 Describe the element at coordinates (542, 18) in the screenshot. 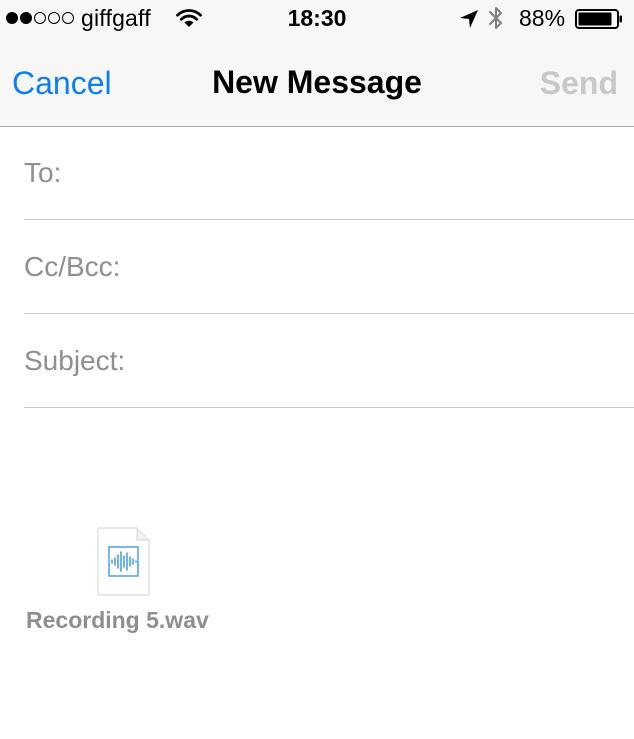

I see `battery-percent: 88%` at that location.